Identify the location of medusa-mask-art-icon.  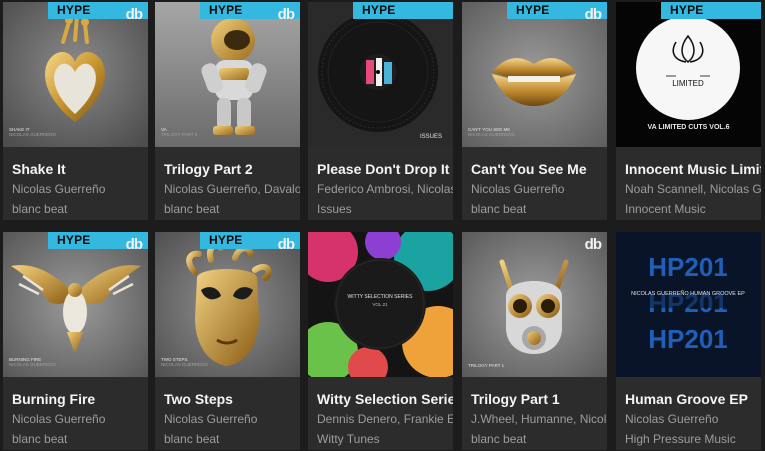
(227, 304).